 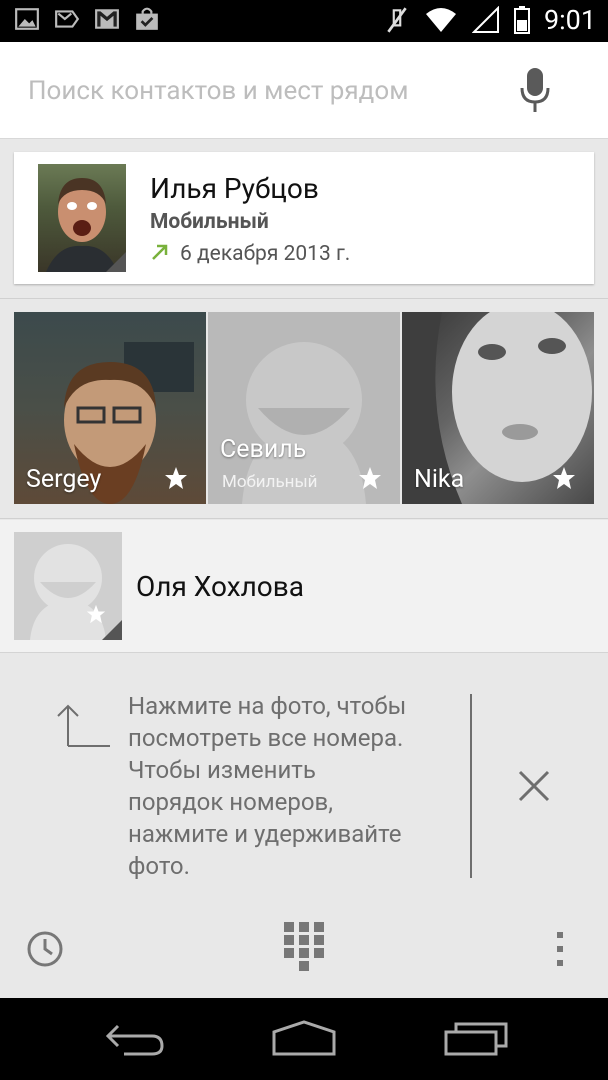 I want to click on status-bar: 9:01, so click(x=304, y=21).